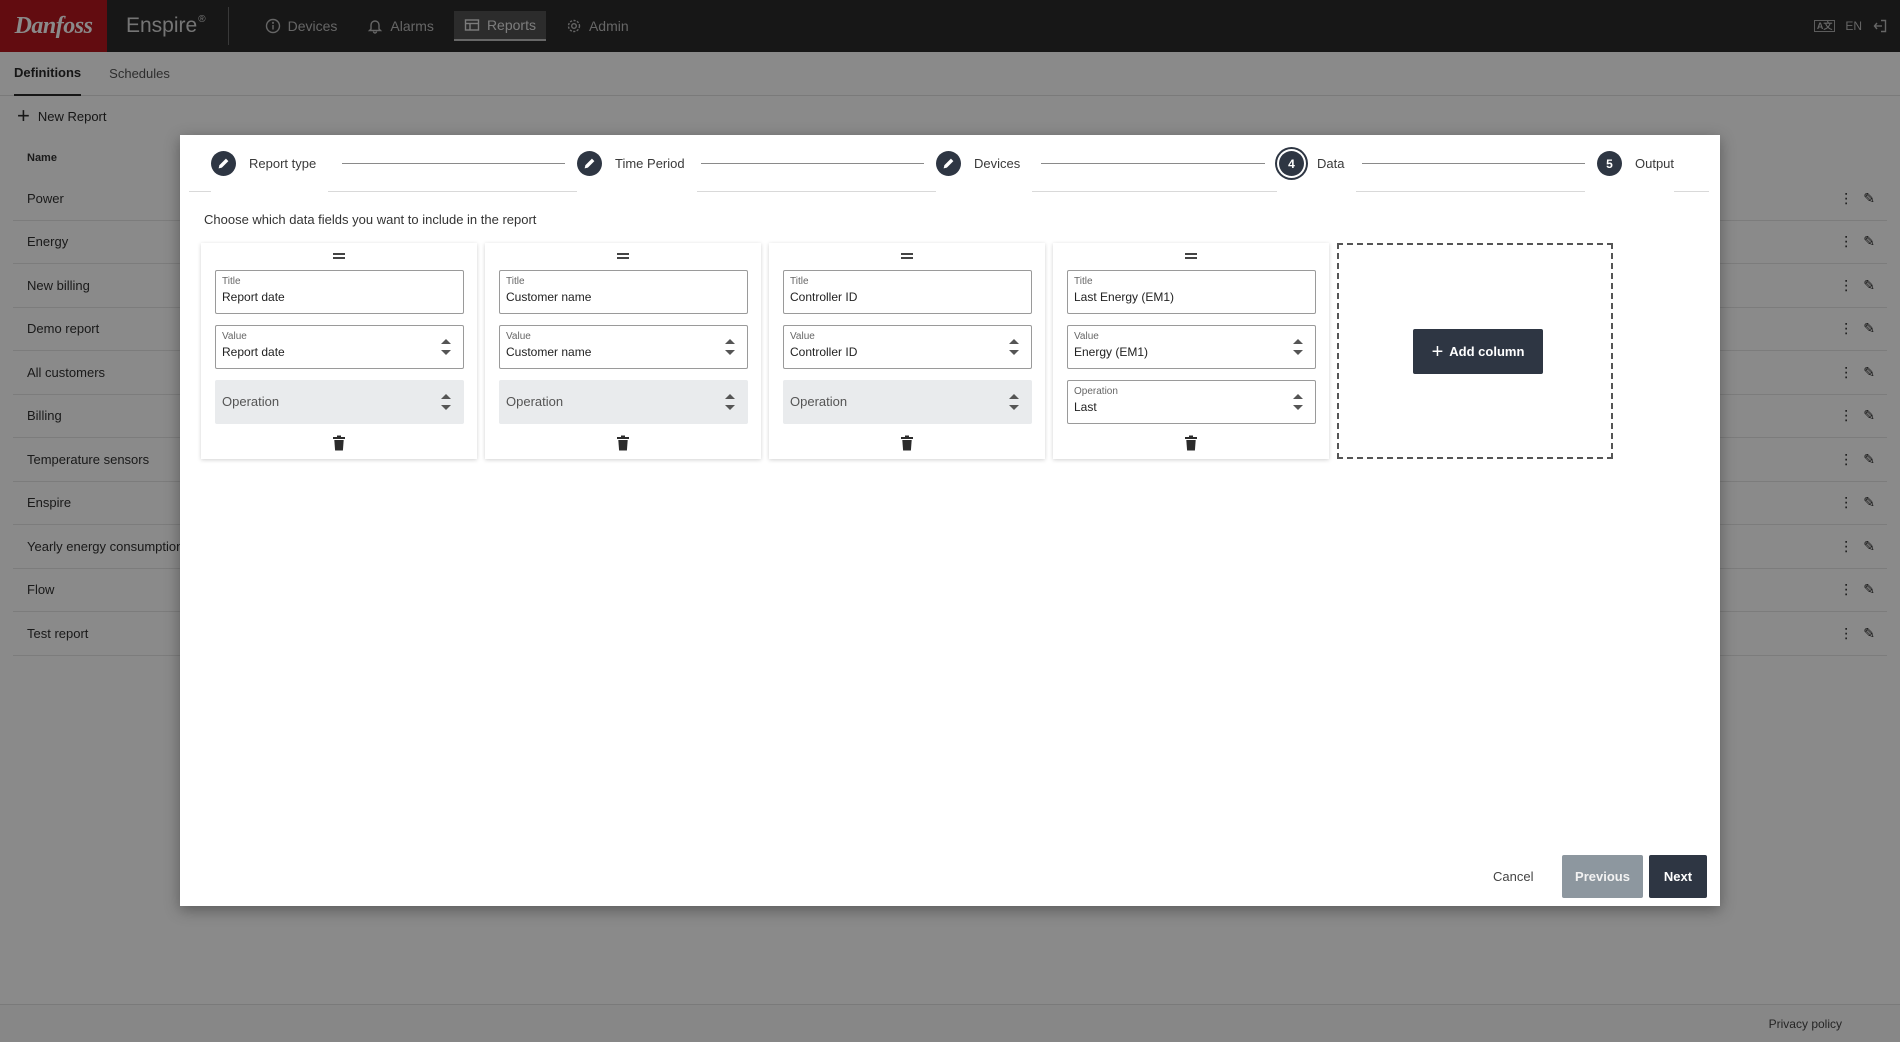  I want to click on add-column-label: Add column, so click(1487, 351).